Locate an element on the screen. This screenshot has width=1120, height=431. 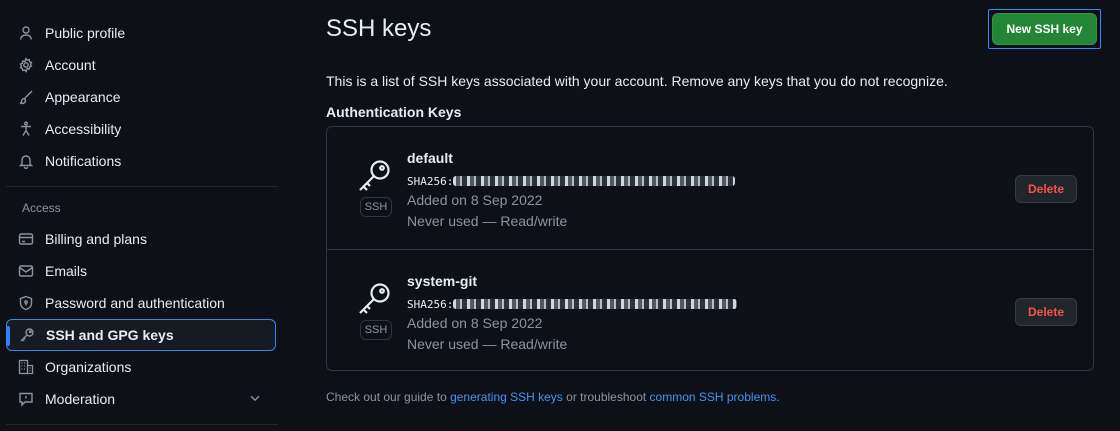
sidebar-item-label: Accessibility is located at coordinates (83, 129).